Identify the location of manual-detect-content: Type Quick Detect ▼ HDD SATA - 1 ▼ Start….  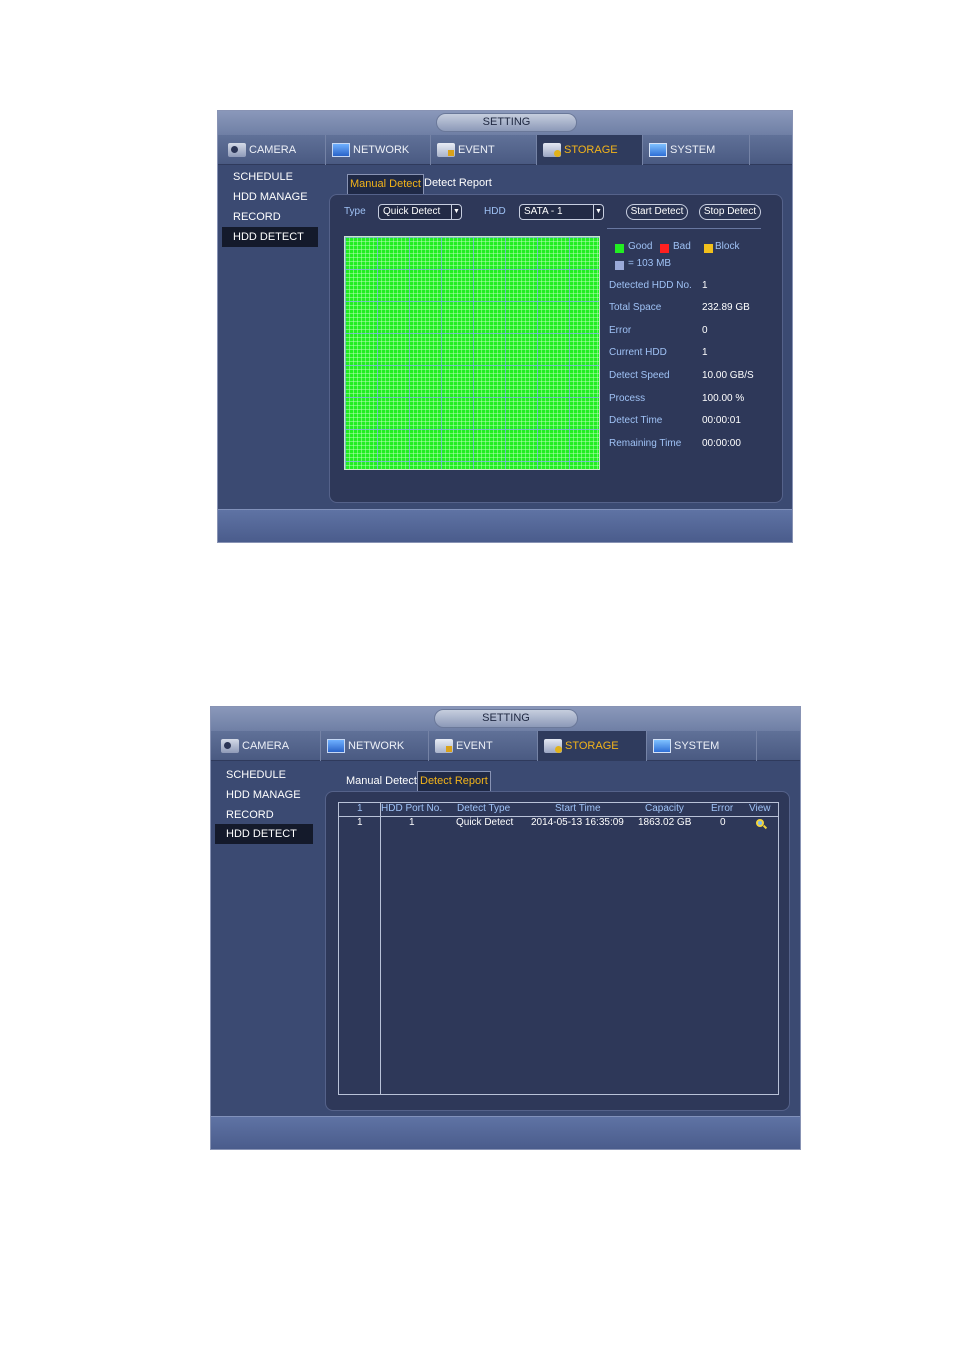
(556, 348).